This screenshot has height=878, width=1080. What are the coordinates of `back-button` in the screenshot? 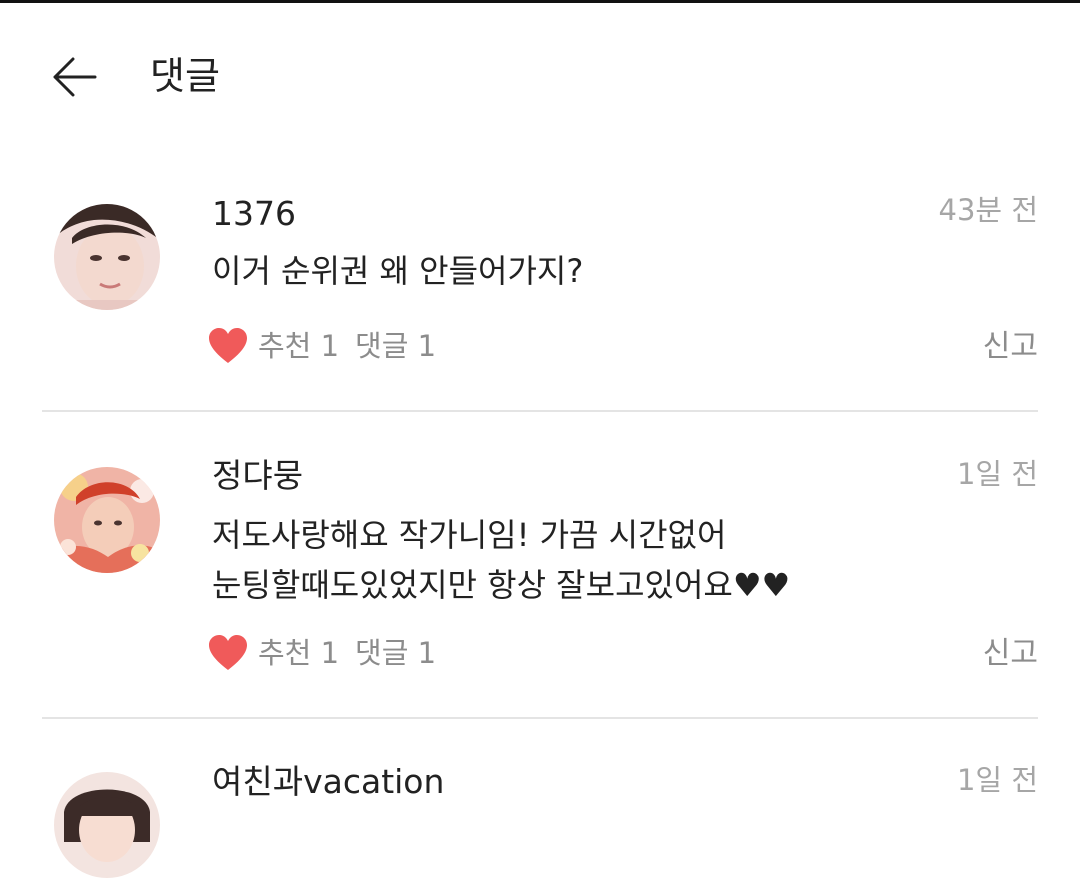 It's located at (74, 77).